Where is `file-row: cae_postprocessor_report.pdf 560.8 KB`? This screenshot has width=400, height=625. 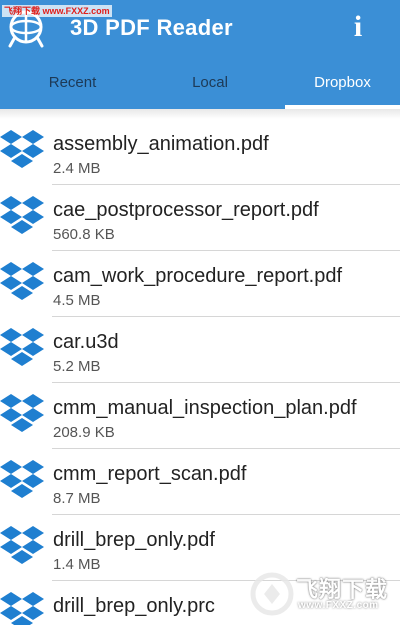
file-row: cae_postprocessor_report.pdf 560.8 KB is located at coordinates (200, 218).